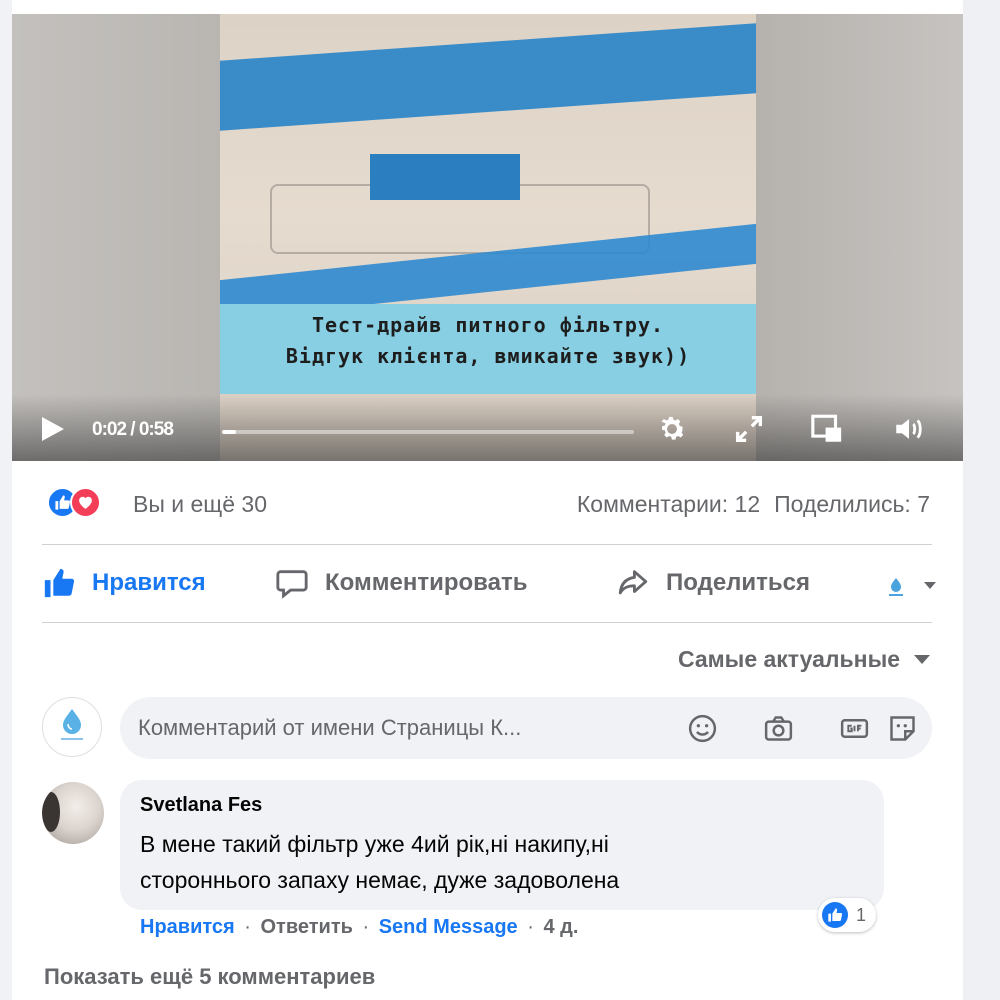  I want to click on gif-icon, so click(854, 728).